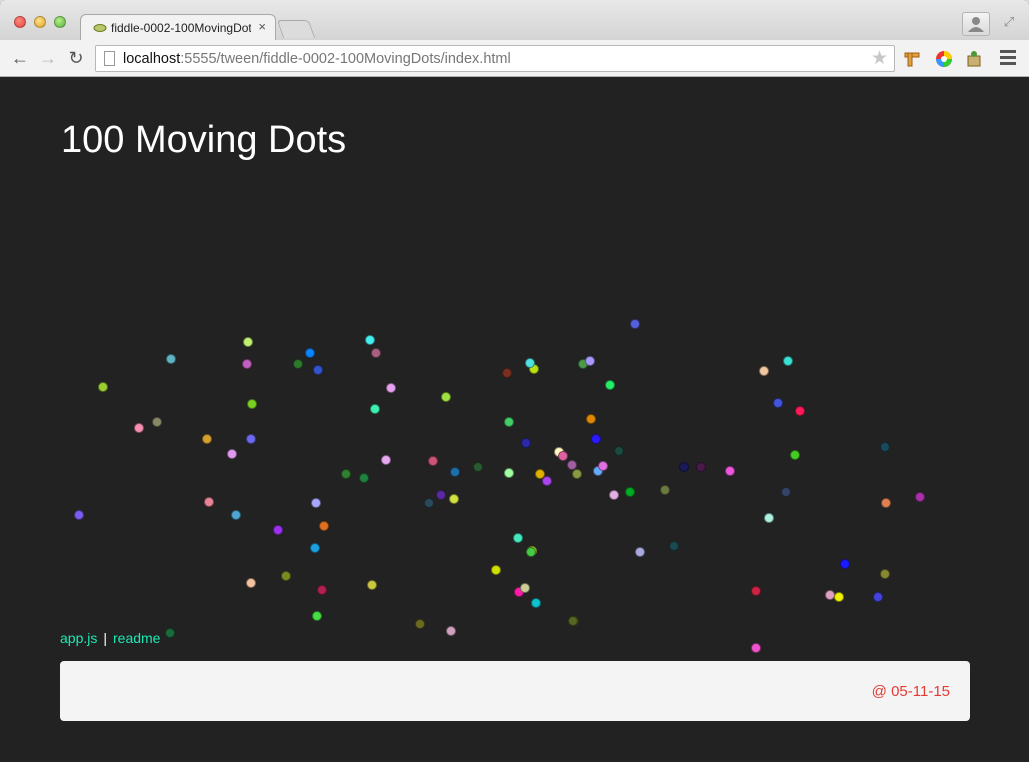 This screenshot has height=762, width=1029. I want to click on tab-title: fiddle-0002-100MovingDots, so click(181, 28).